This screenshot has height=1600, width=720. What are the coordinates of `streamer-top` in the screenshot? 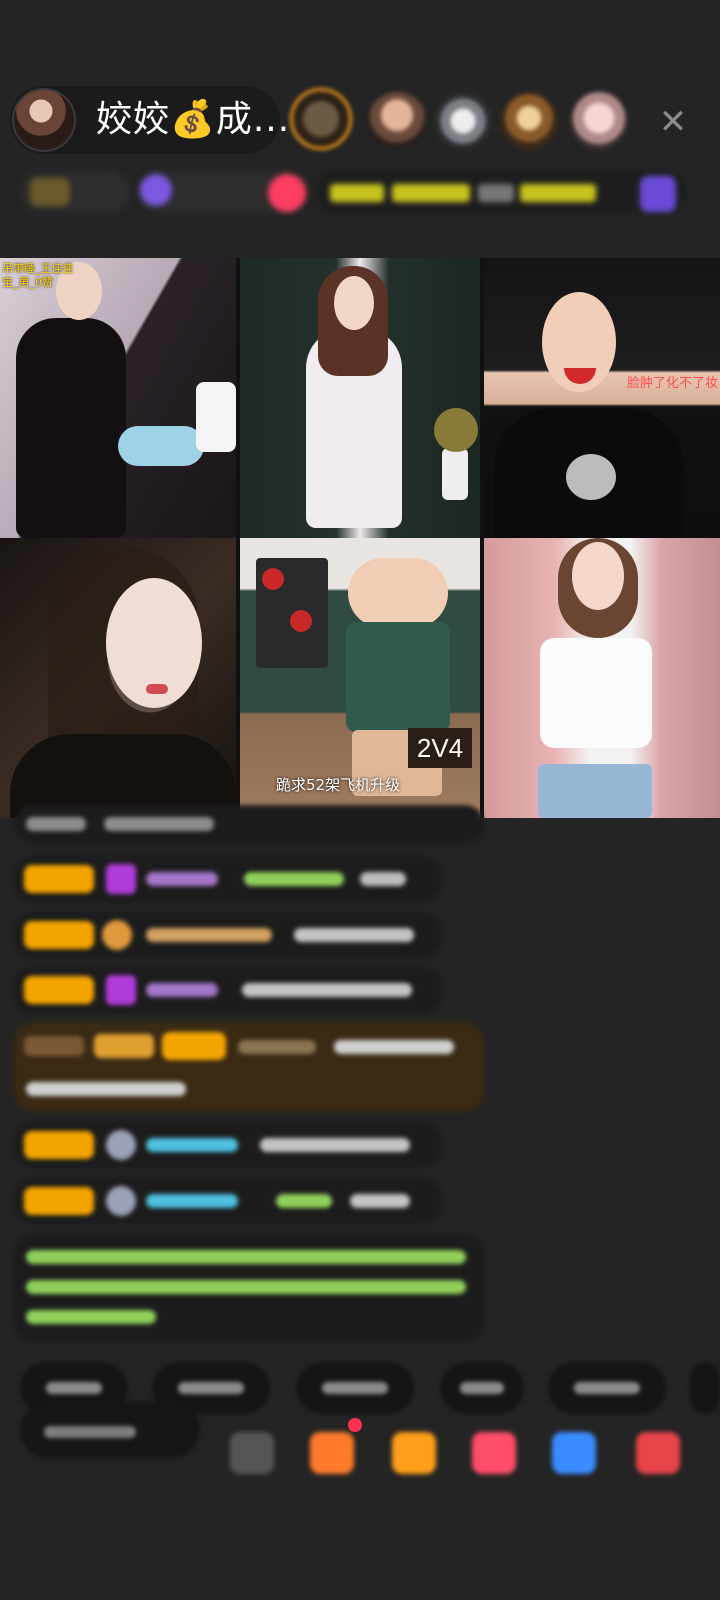 It's located at (596, 693).